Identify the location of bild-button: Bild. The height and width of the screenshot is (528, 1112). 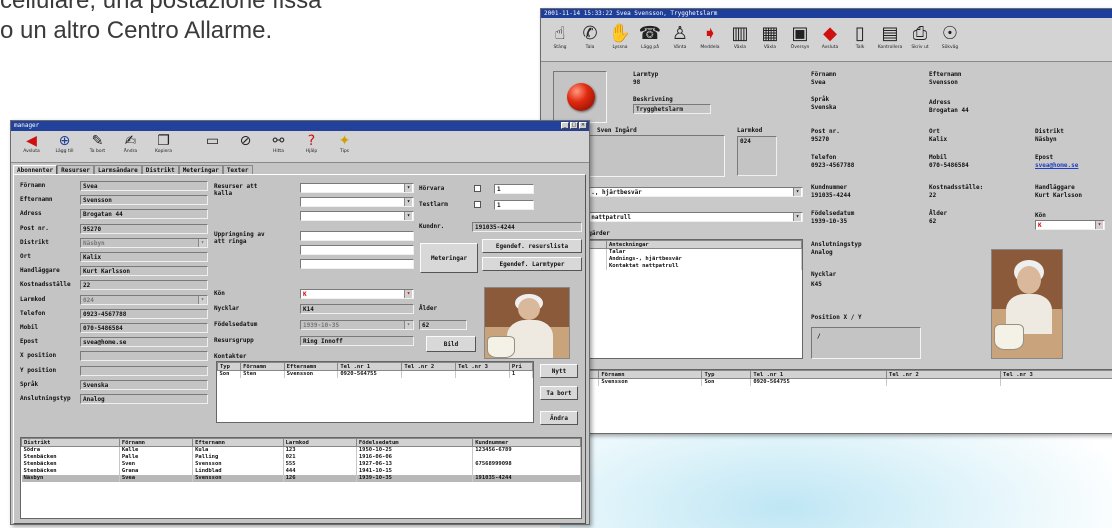
(451, 344).